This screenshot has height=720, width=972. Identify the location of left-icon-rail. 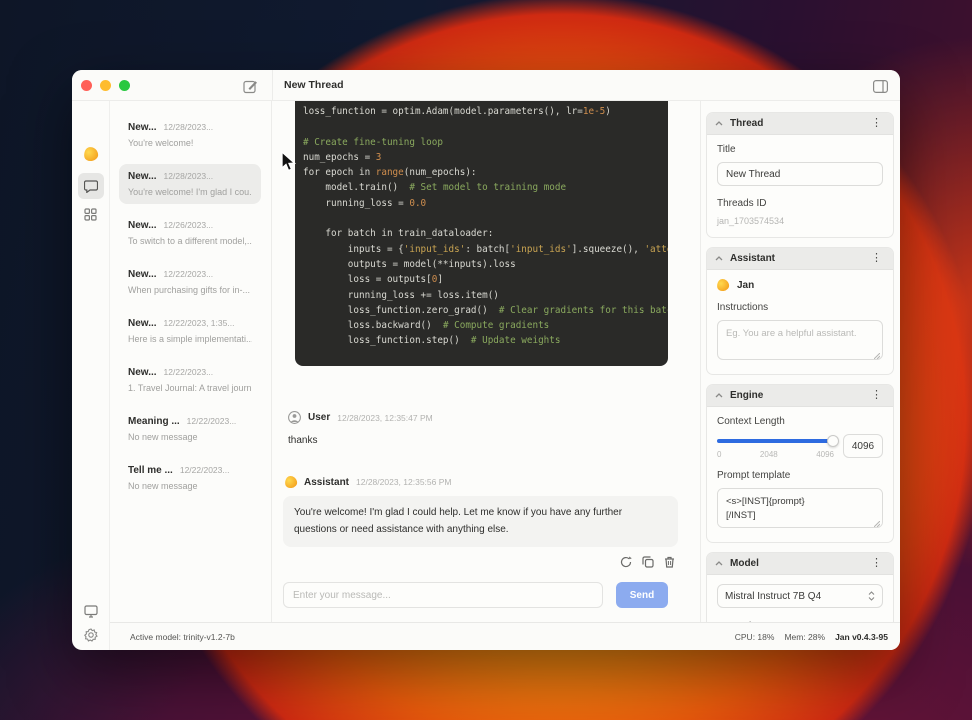
(91, 375).